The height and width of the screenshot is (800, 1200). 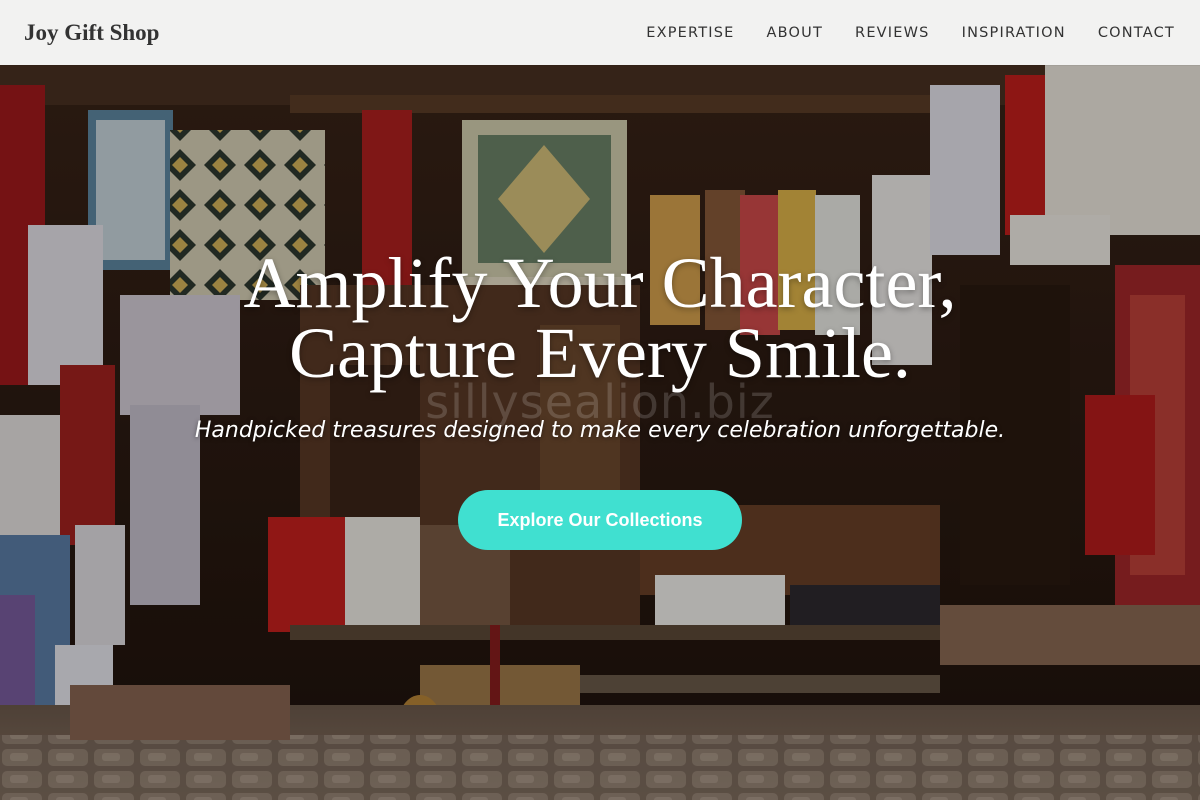 What do you see at coordinates (600, 353) in the screenshot?
I see `hero-title-line-2: Capture Every Smile.` at bounding box center [600, 353].